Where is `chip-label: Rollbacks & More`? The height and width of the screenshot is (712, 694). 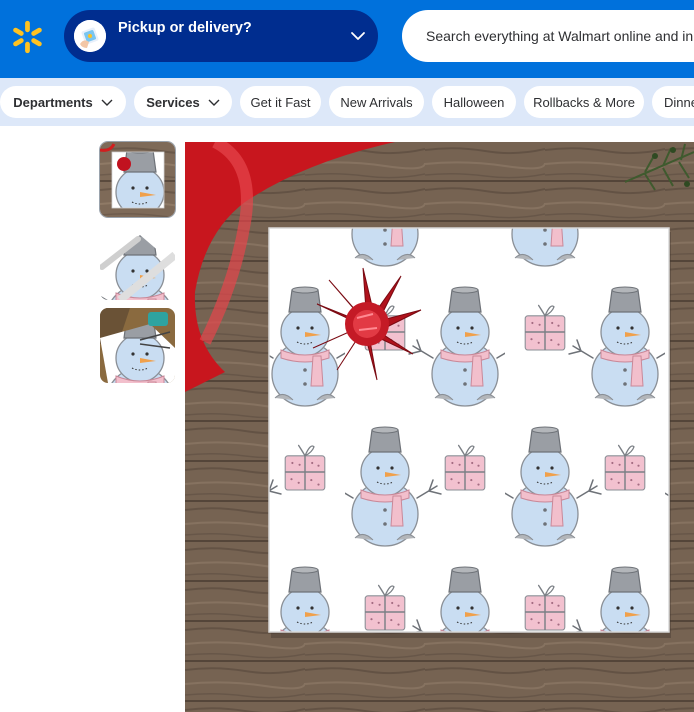
chip-label: Rollbacks & More is located at coordinates (584, 102).